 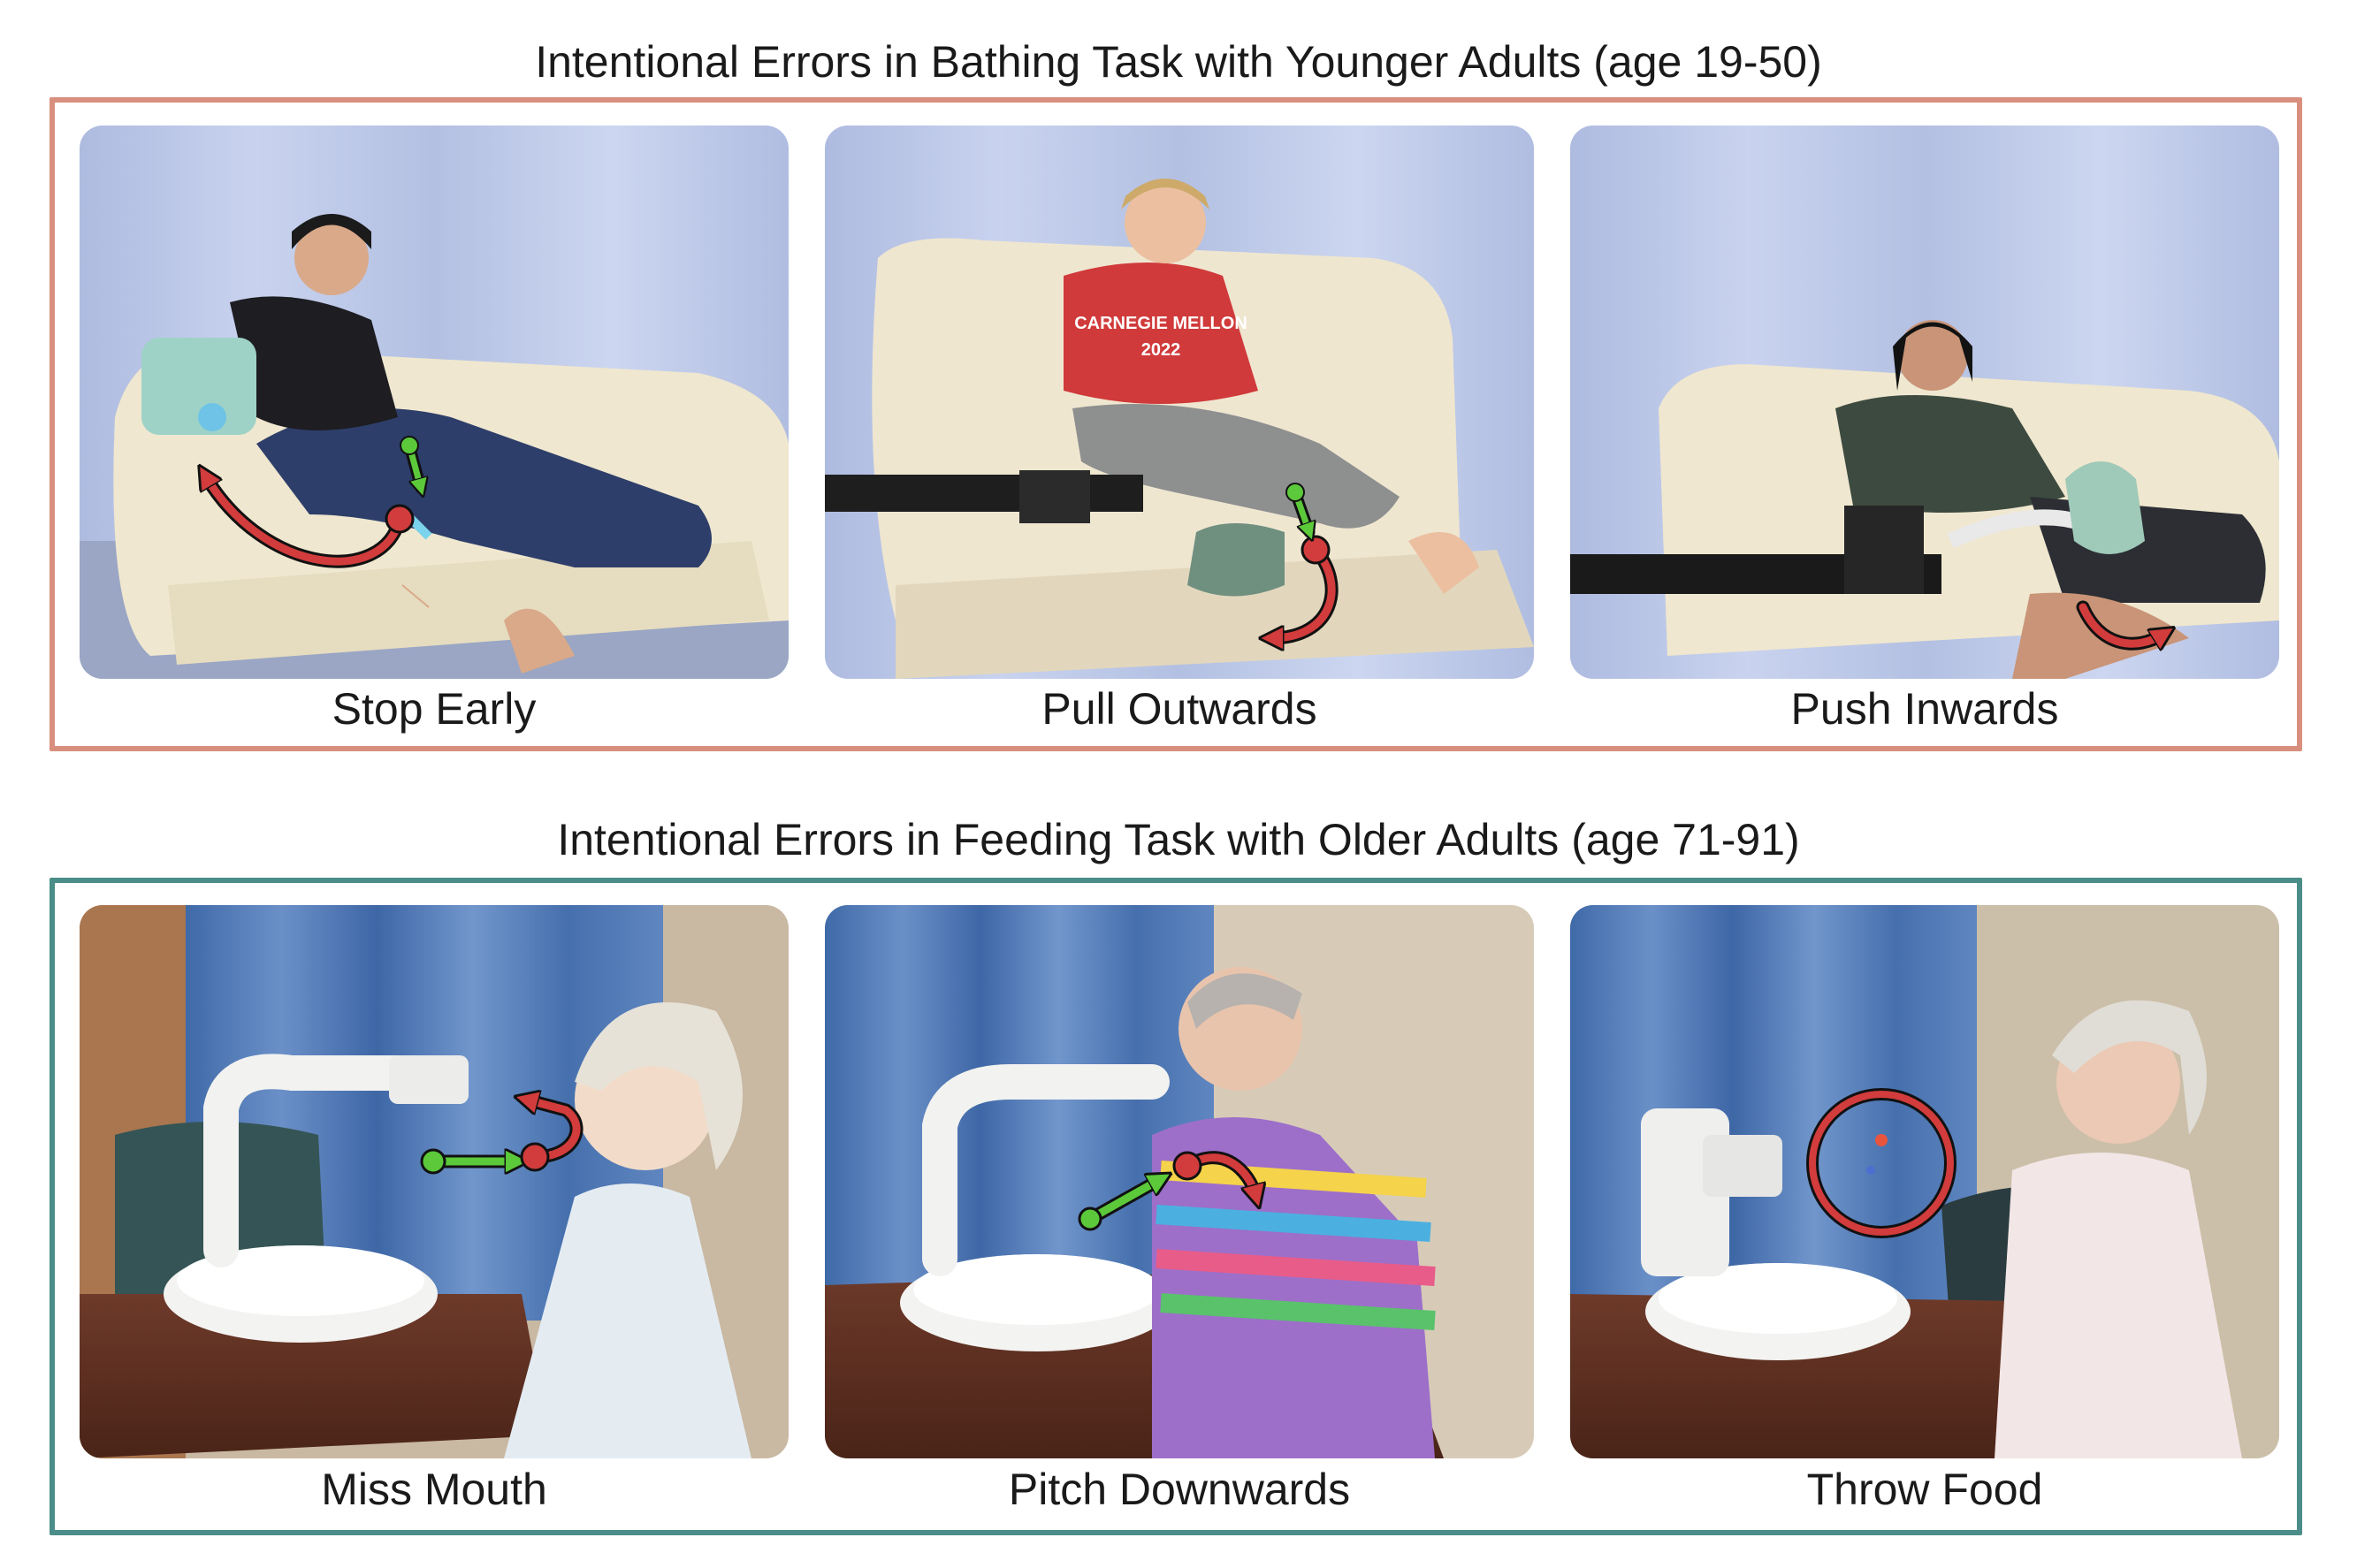 I want to click on photo-push-inwards, so click(x=1924, y=403).